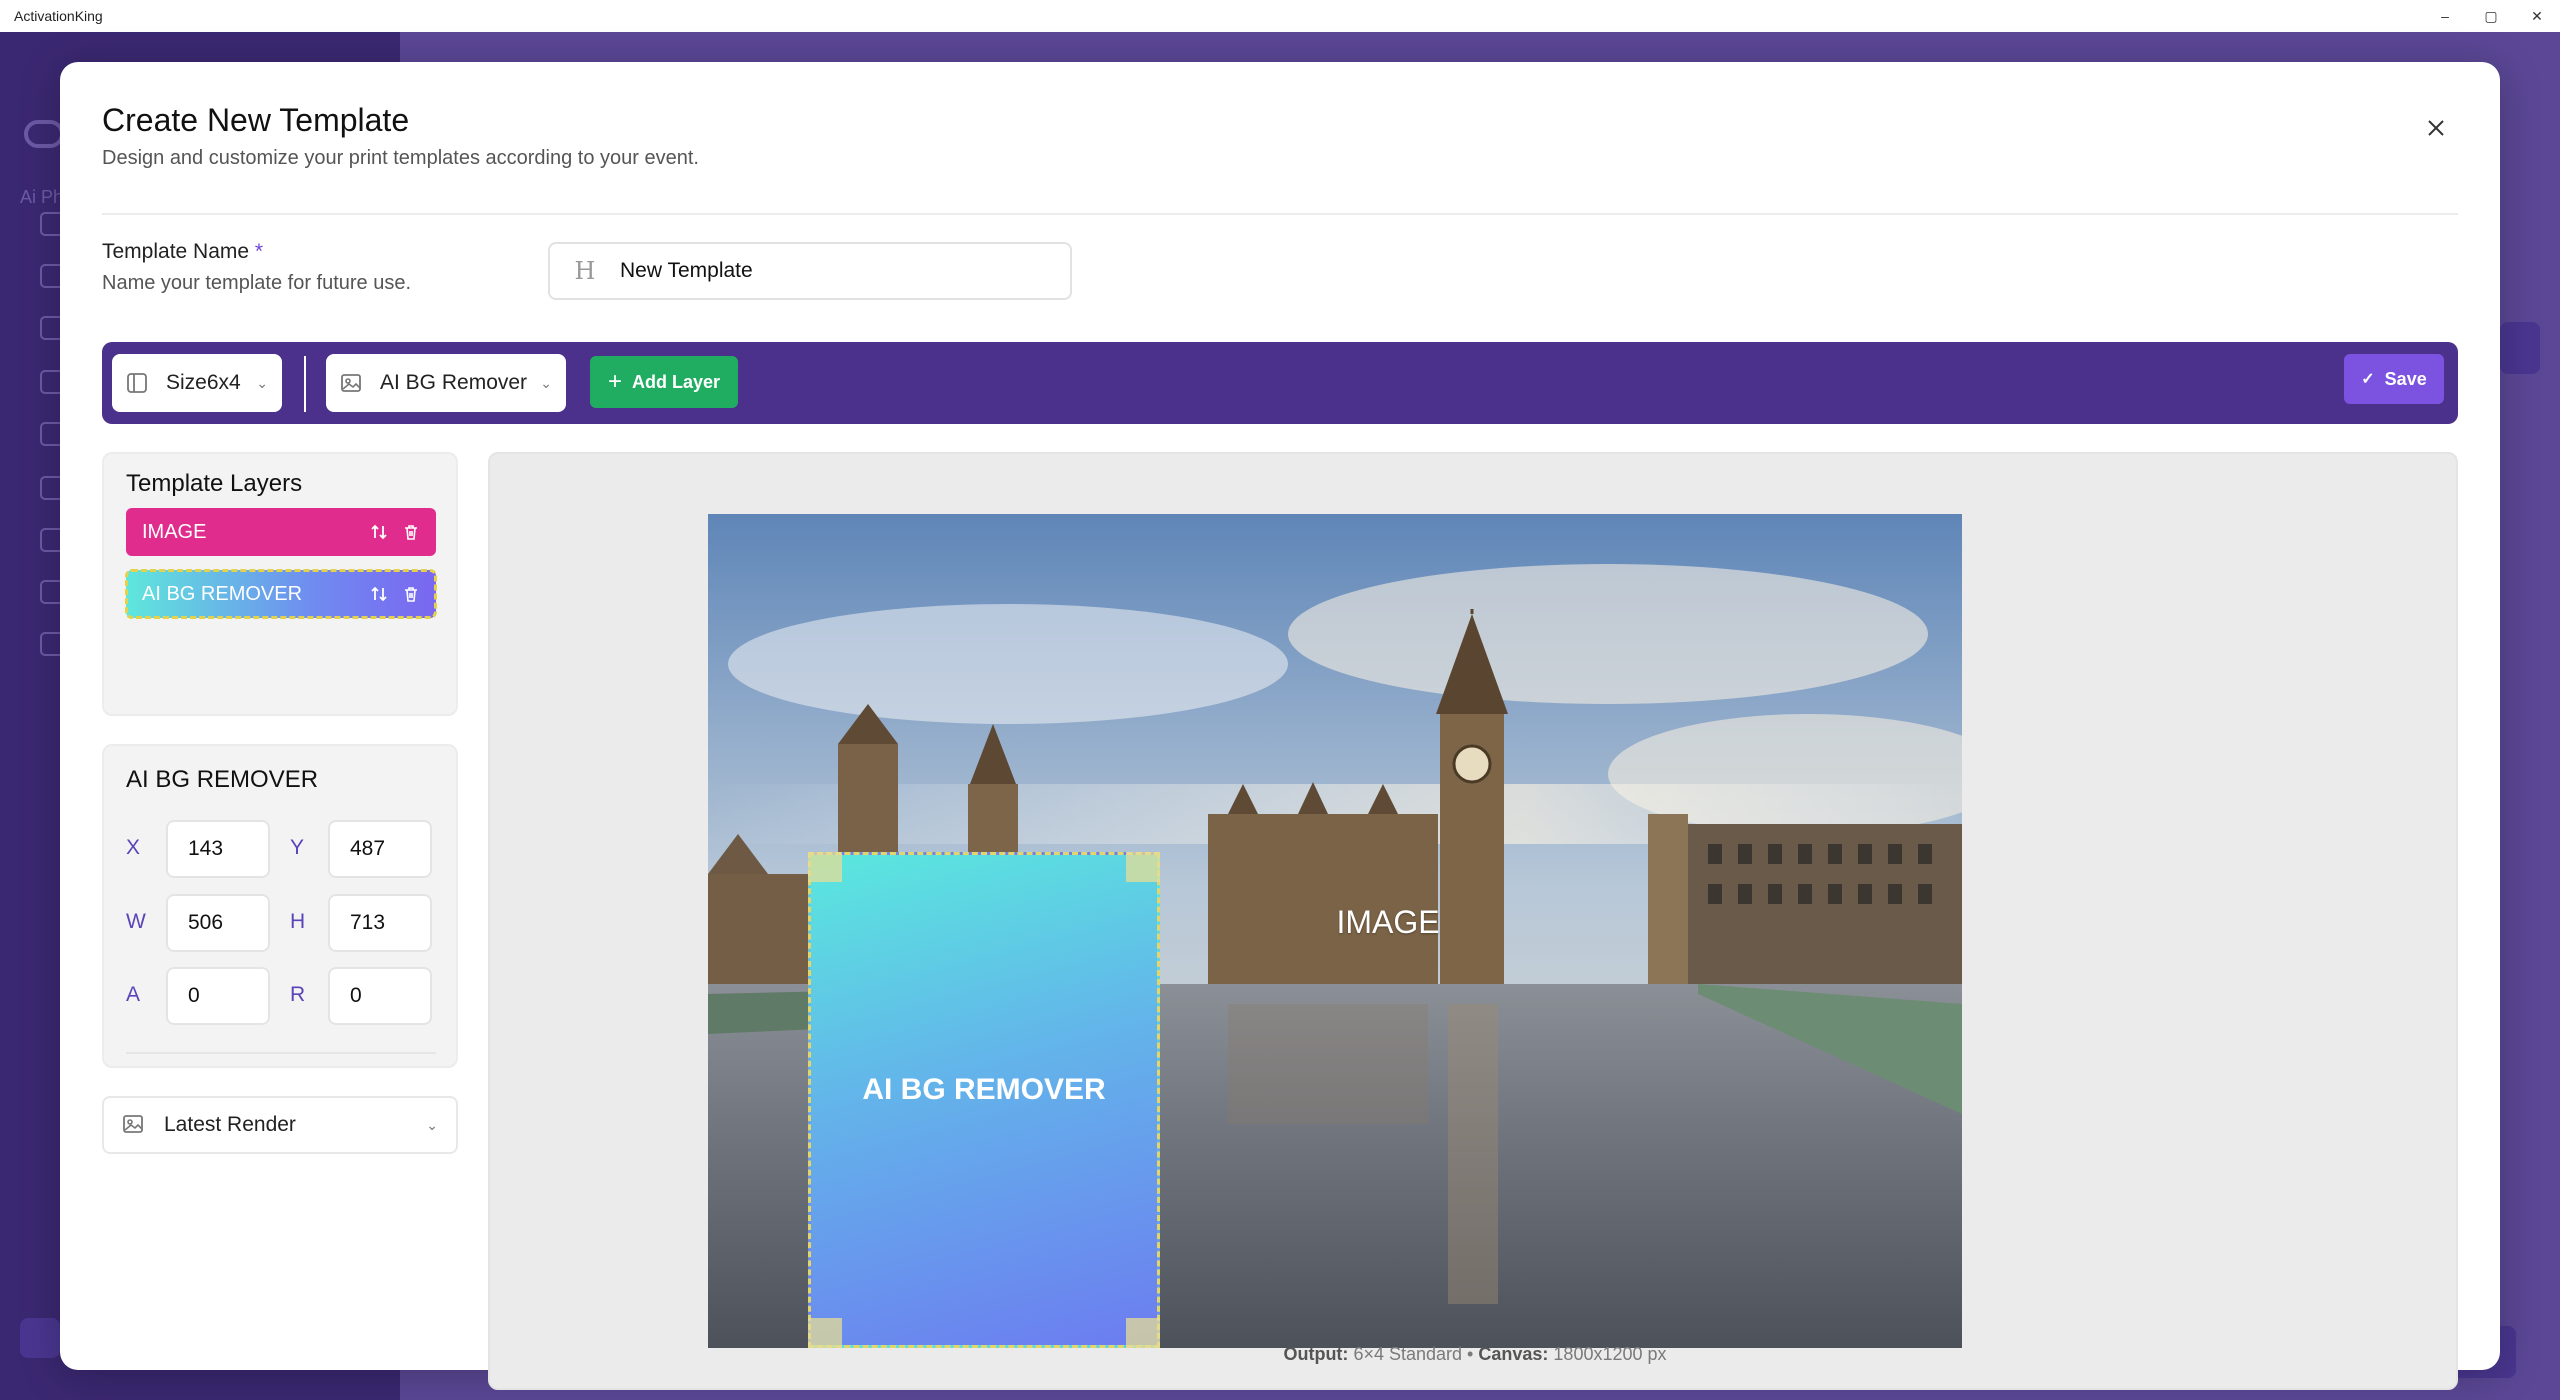  What do you see at coordinates (218, 923) in the screenshot?
I see `w-input: 506` at bounding box center [218, 923].